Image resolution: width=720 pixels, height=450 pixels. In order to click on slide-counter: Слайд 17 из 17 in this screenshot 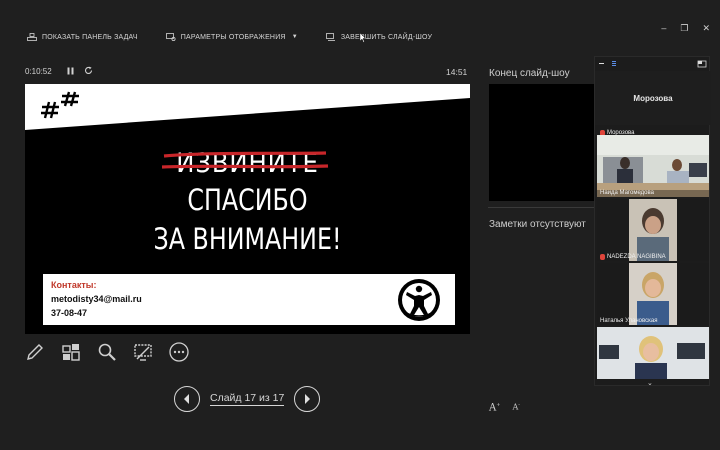, I will do `click(247, 399)`.